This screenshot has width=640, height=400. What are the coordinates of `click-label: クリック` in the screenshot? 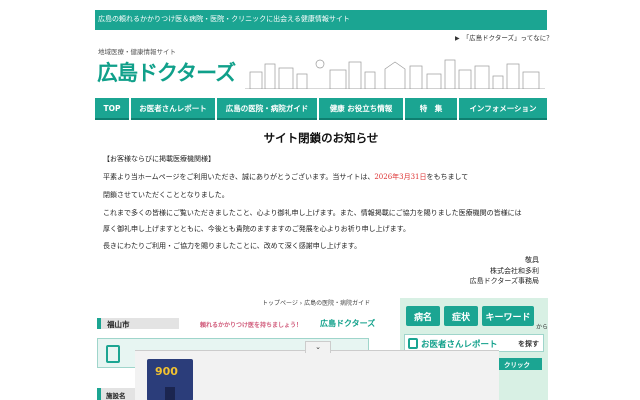 It's located at (517, 365).